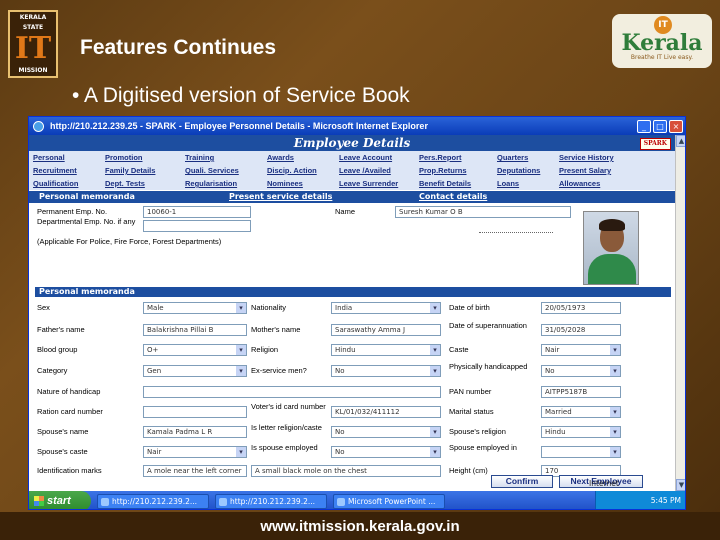  Describe the element at coordinates (680, 141) in the screenshot. I see `scroll-up-icon: ▲` at that location.